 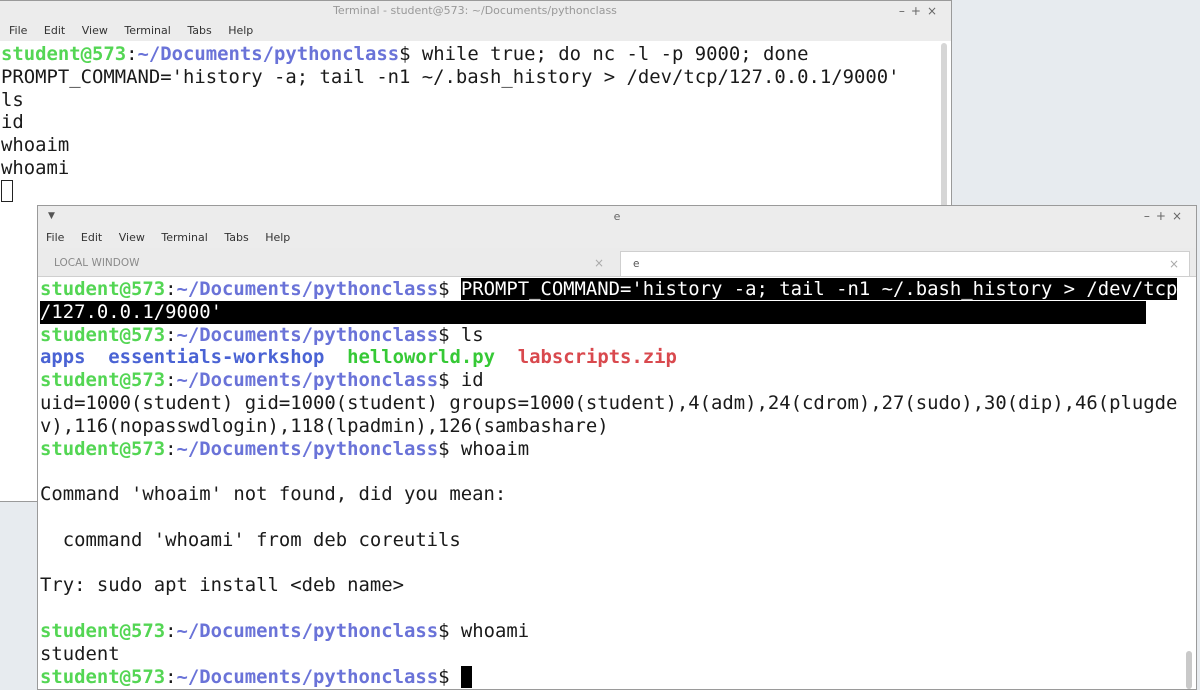 I want to click on terminal-line: ls, so click(x=12, y=99).